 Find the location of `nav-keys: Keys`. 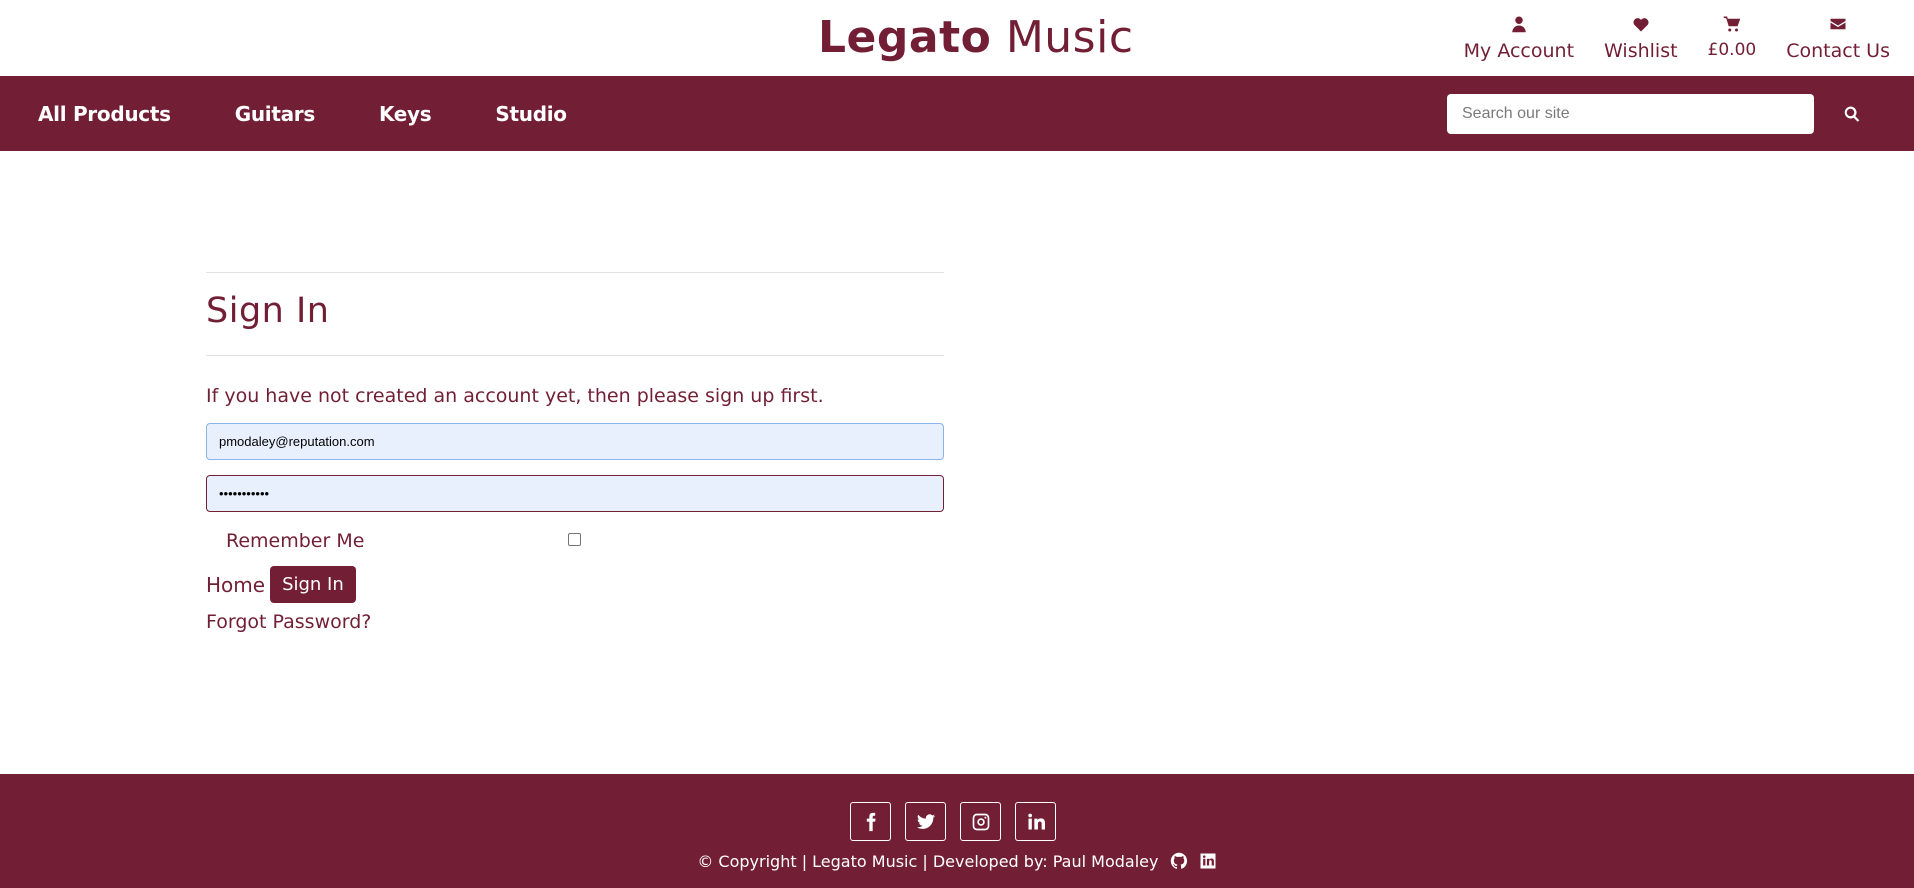

nav-keys: Keys is located at coordinates (405, 114).